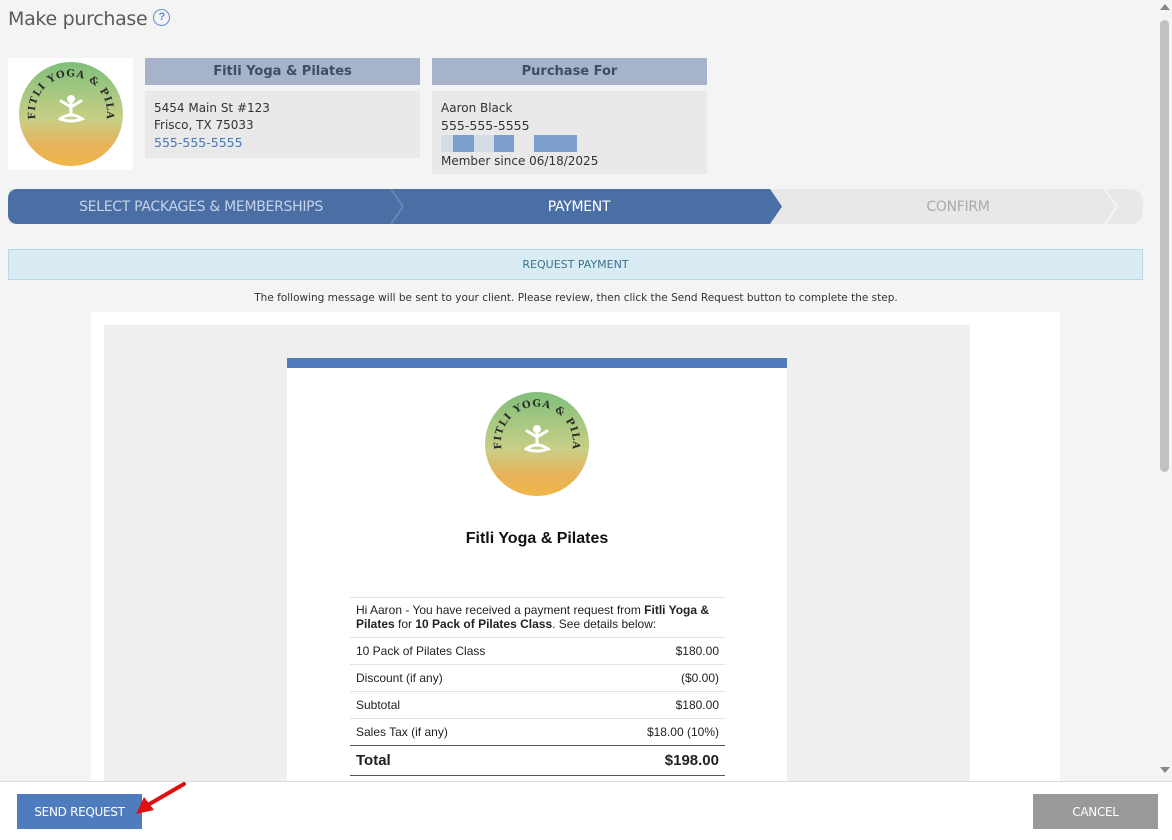 The image size is (1172, 840). What do you see at coordinates (204, 125) in the screenshot?
I see `business-address-line2: Frisco, TX 75033` at bounding box center [204, 125].